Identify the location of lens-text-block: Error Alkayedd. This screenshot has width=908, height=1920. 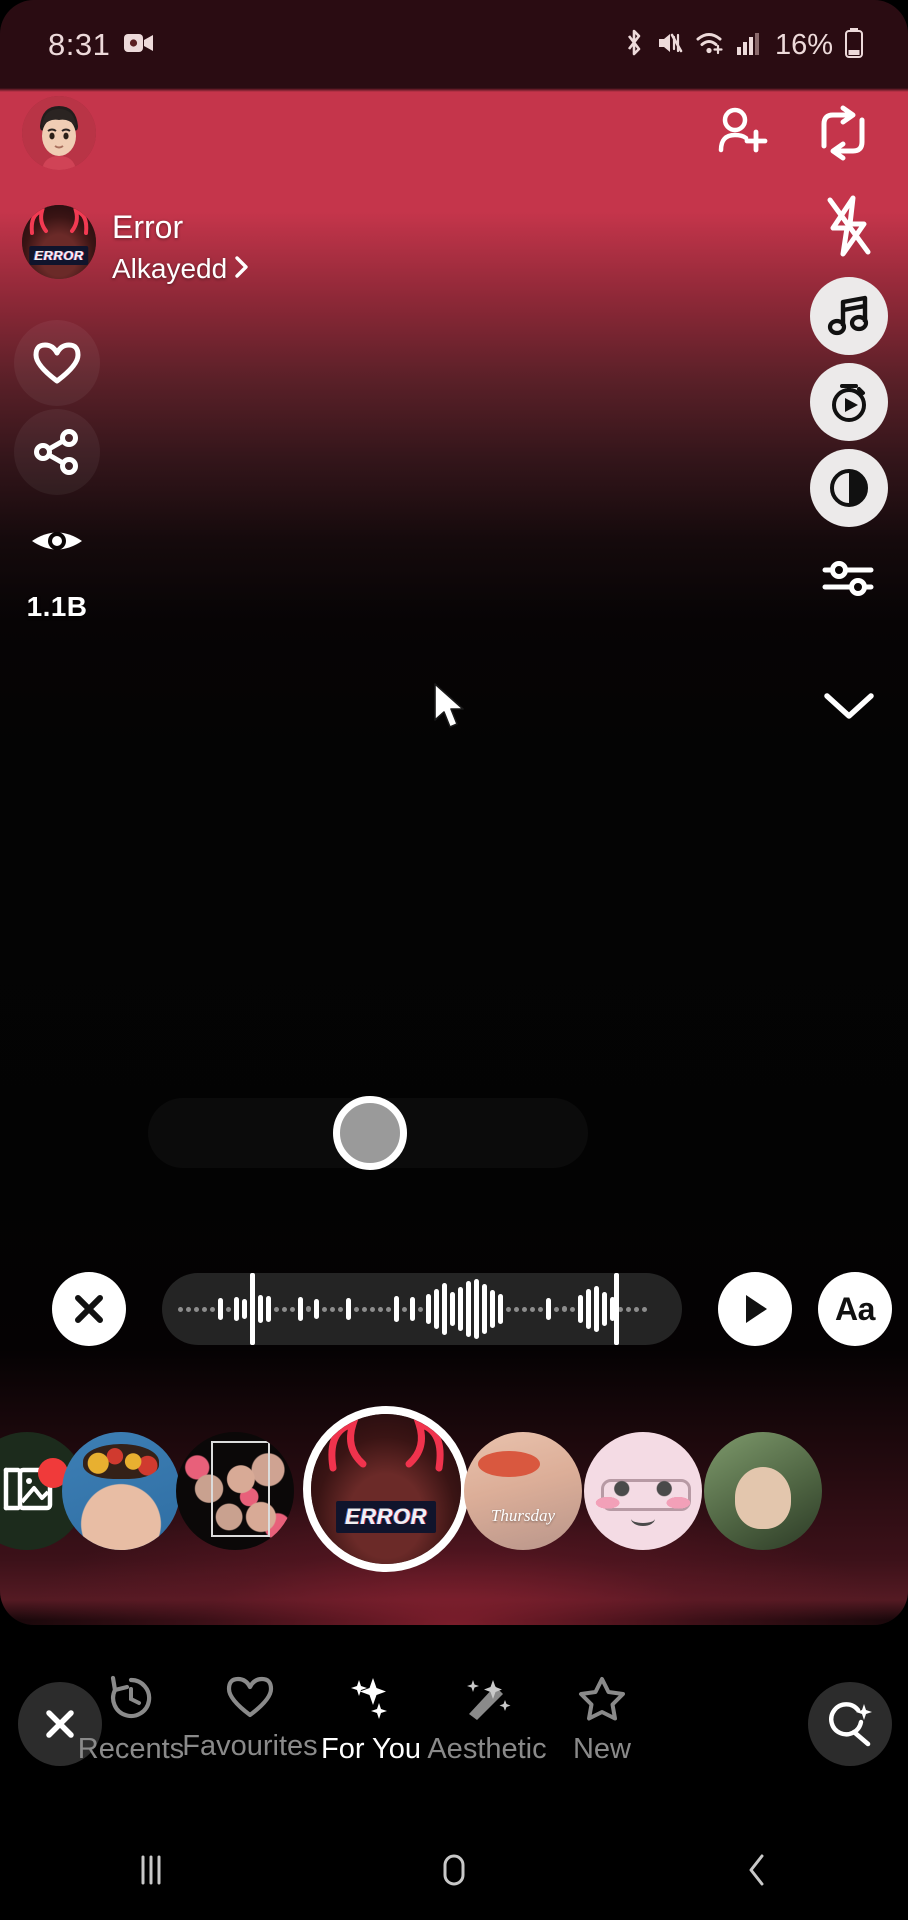
(181, 245).